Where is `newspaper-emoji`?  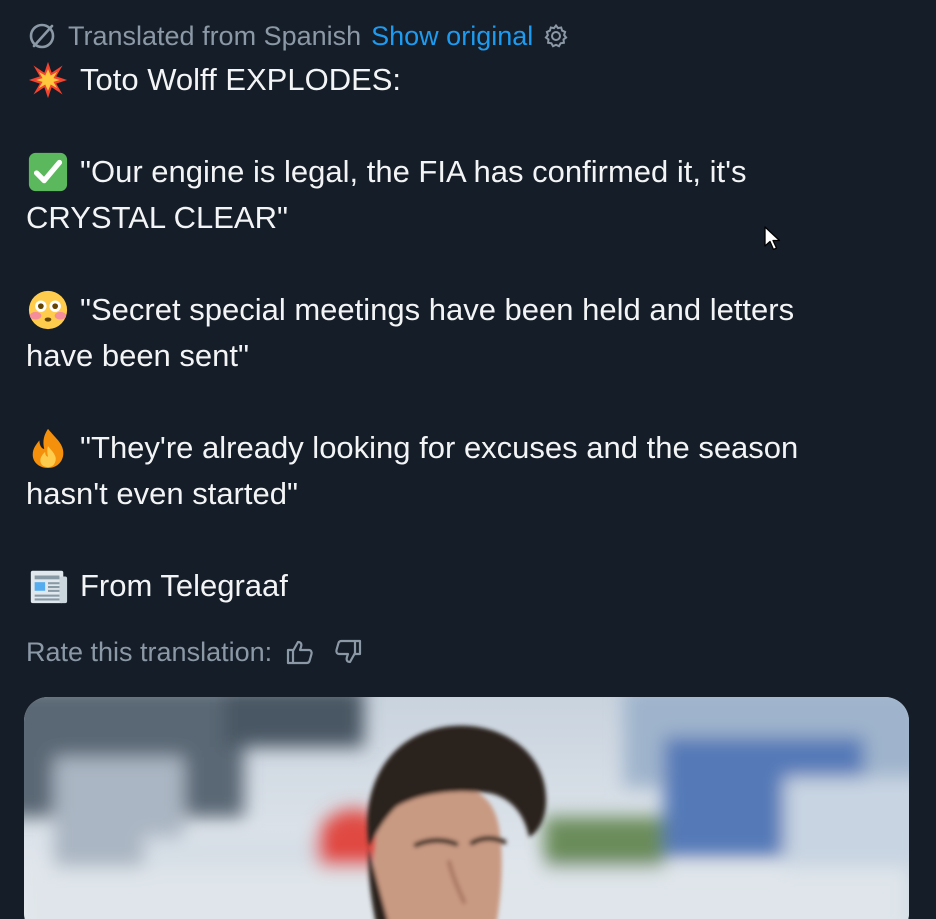
newspaper-emoji is located at coordinates (48, 586).